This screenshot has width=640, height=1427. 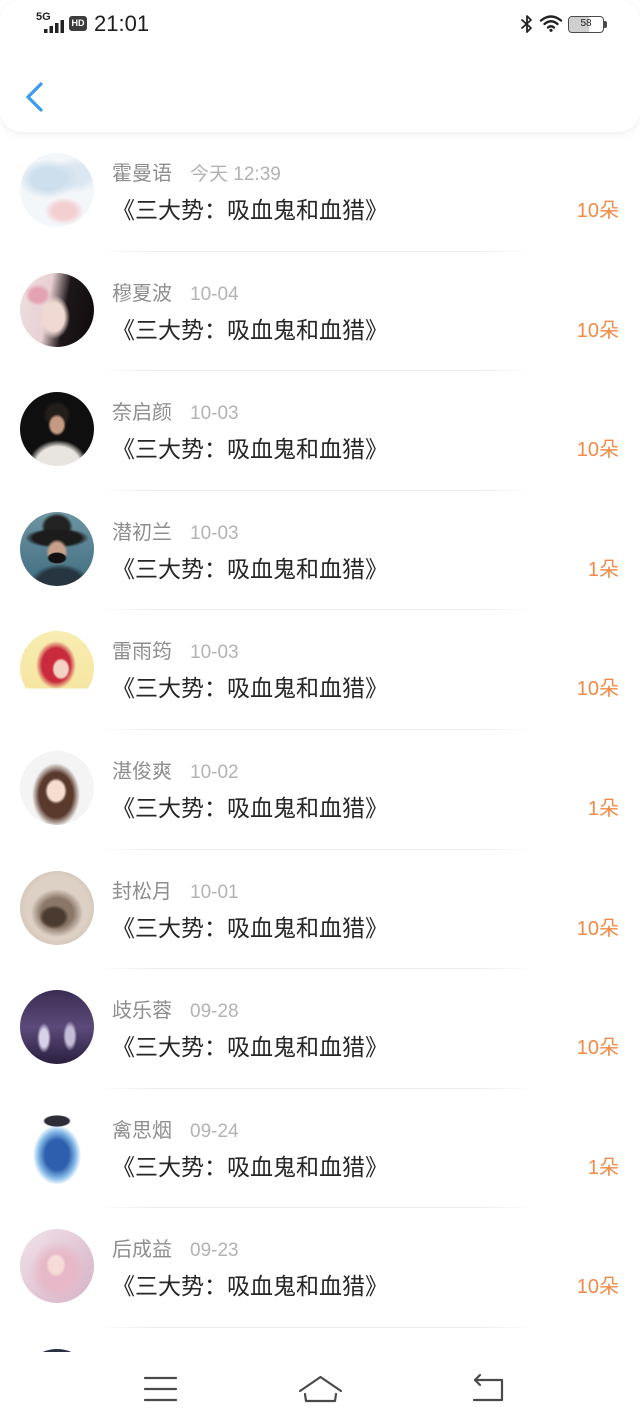 What do you see at coordinates (214, 892) in the screenshot?
I see `timestamp: 10-01` at bounding box center [214, 892].